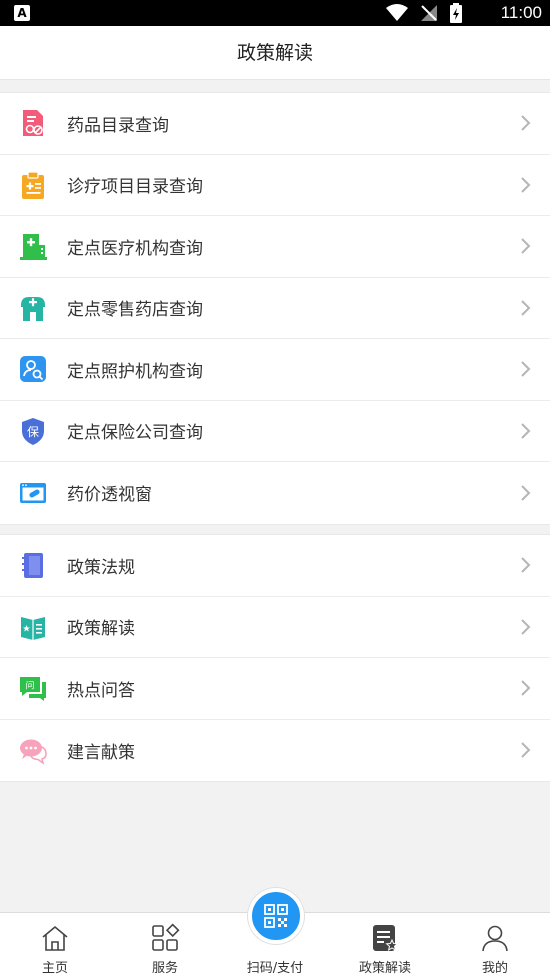 Image resolution: width=550 pixels, height=980 pixels. I want to click on tab-service: 服务, so click(165, 946).